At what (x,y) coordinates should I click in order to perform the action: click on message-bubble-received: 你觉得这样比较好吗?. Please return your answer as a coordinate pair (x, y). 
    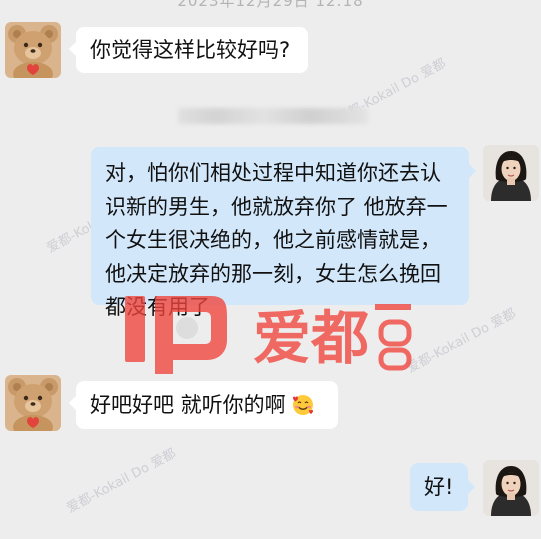
    Looking at the image, I should click on (188, 50).